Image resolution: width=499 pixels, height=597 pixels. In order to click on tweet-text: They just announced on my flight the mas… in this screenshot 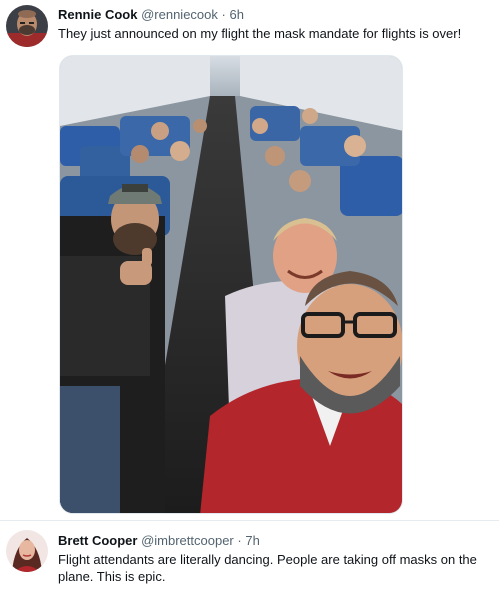, I will do `click(260, 33)`.